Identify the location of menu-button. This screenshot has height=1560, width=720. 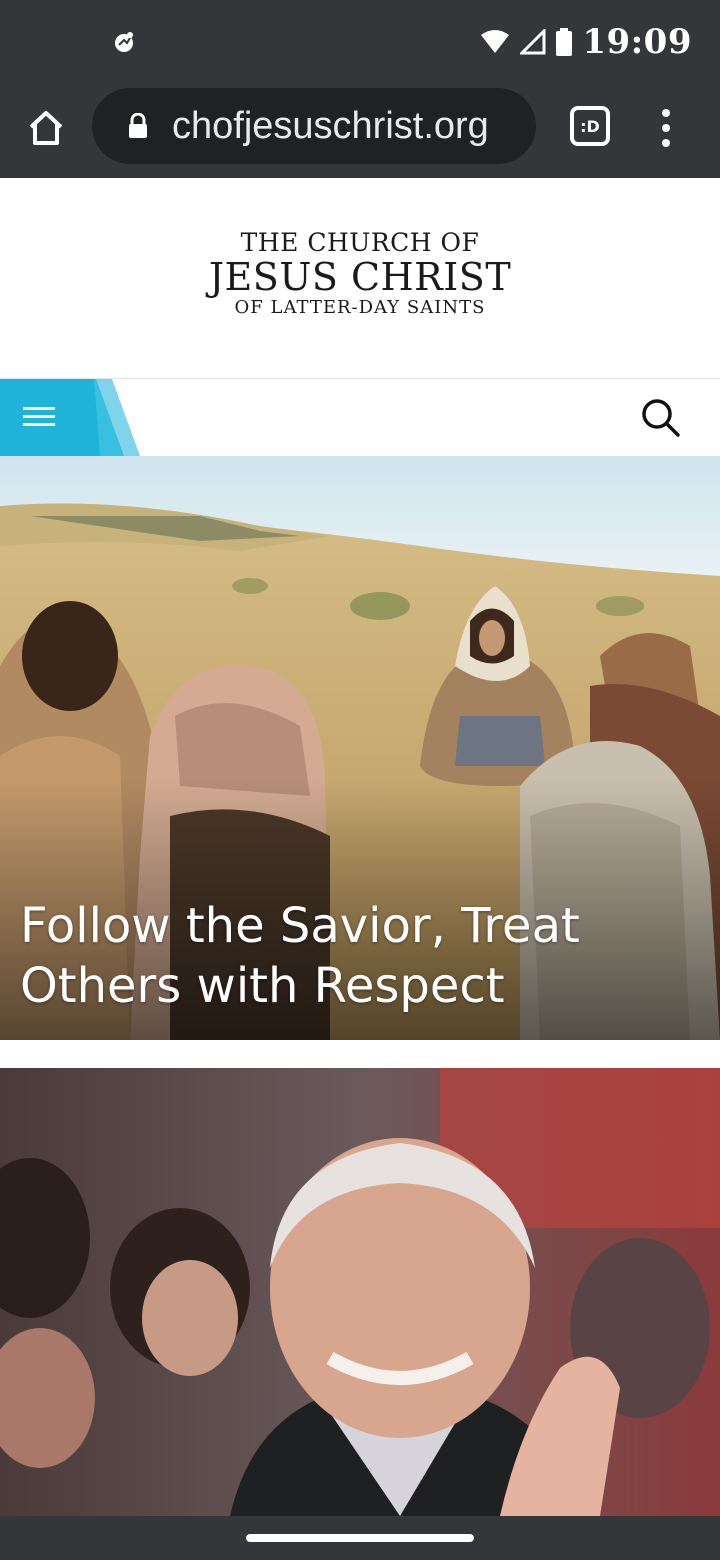
(75, 417).